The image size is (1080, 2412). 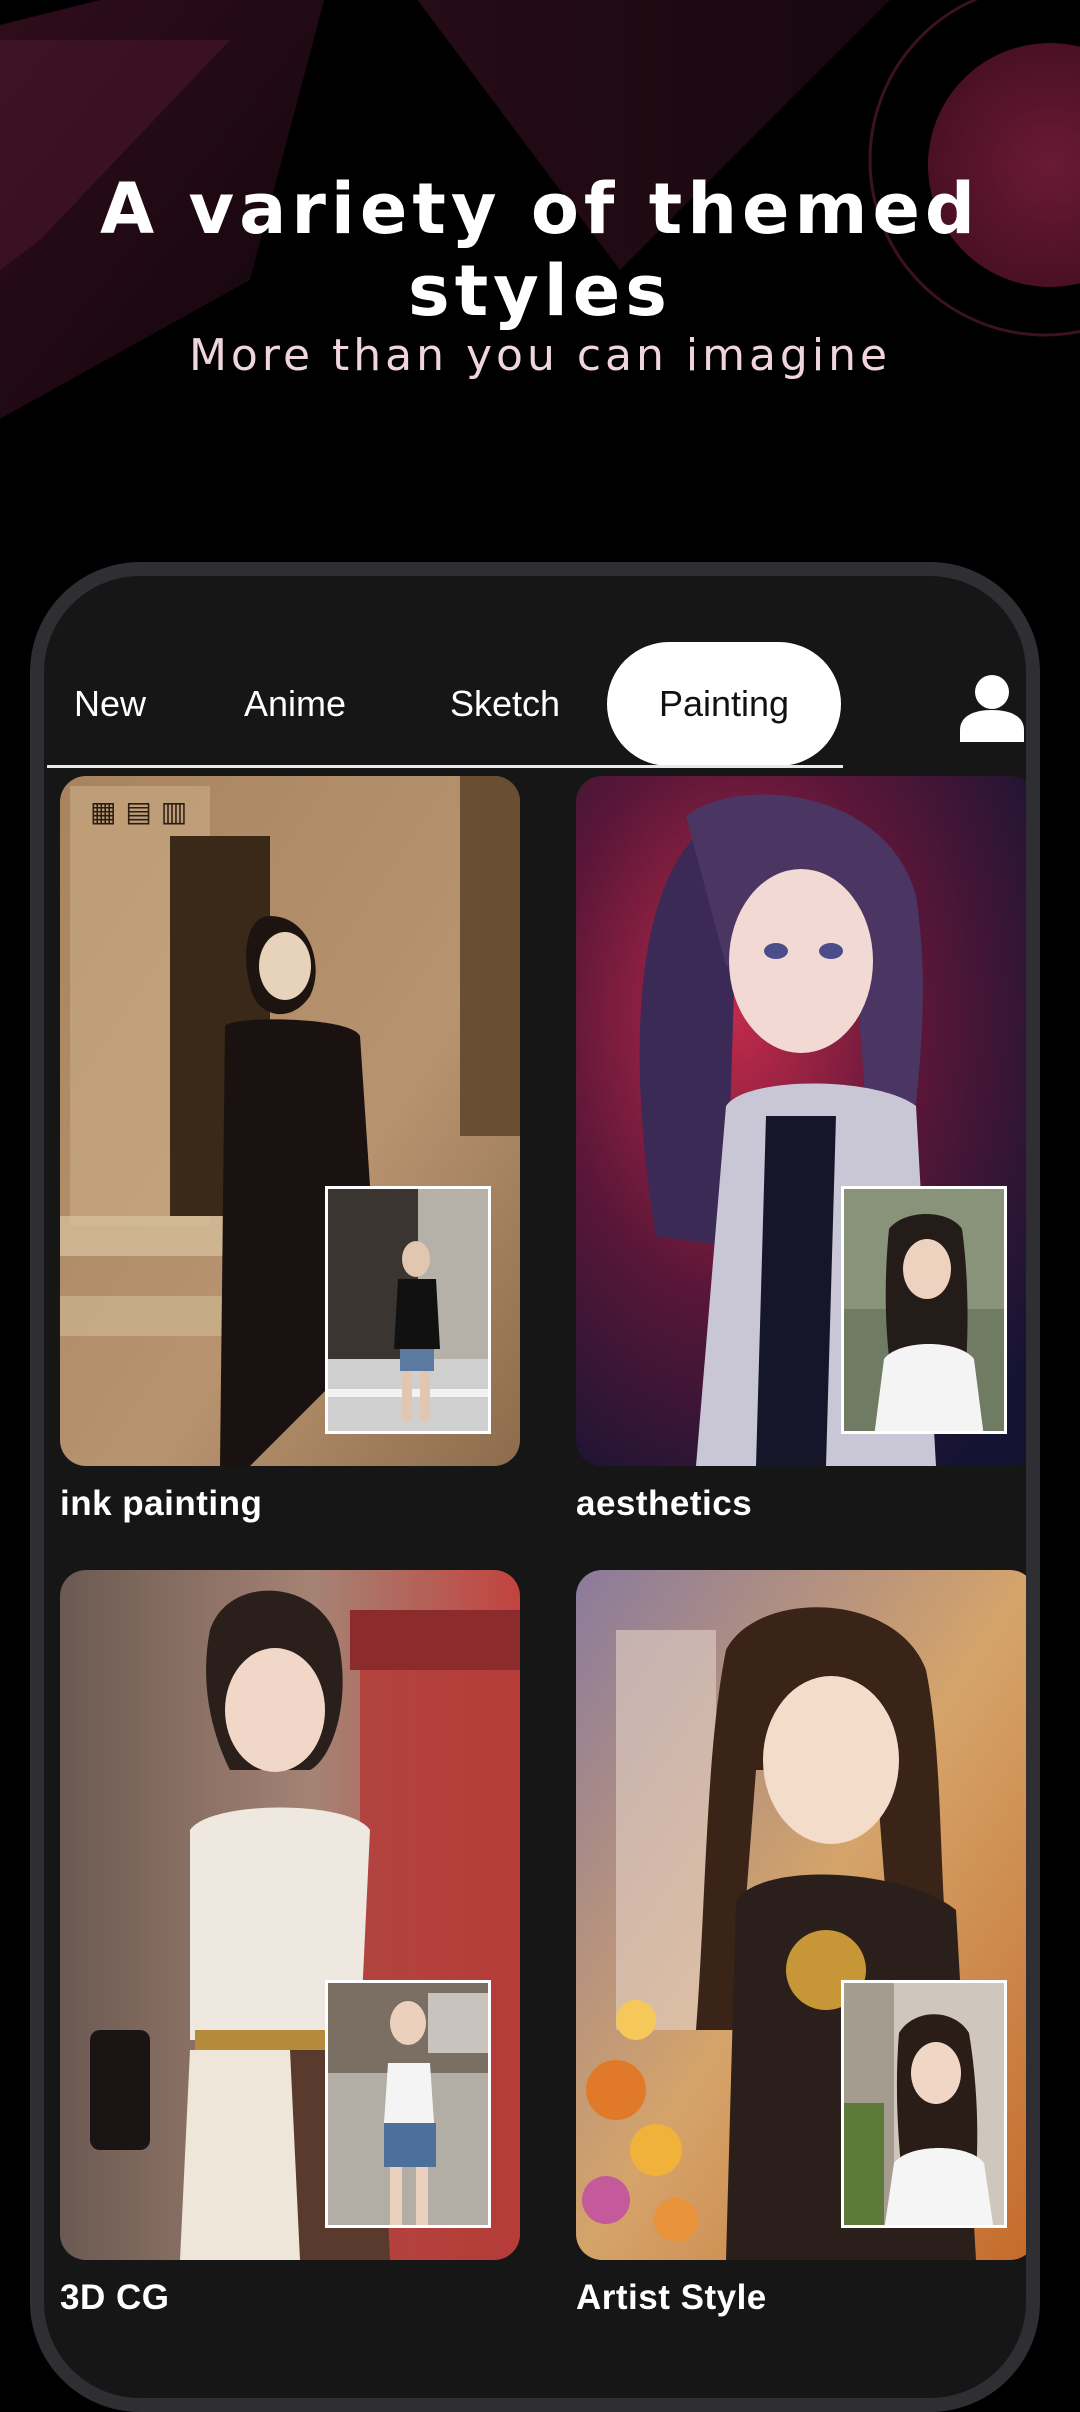 I want to click on tab-underline, so click(x=445, y=766).